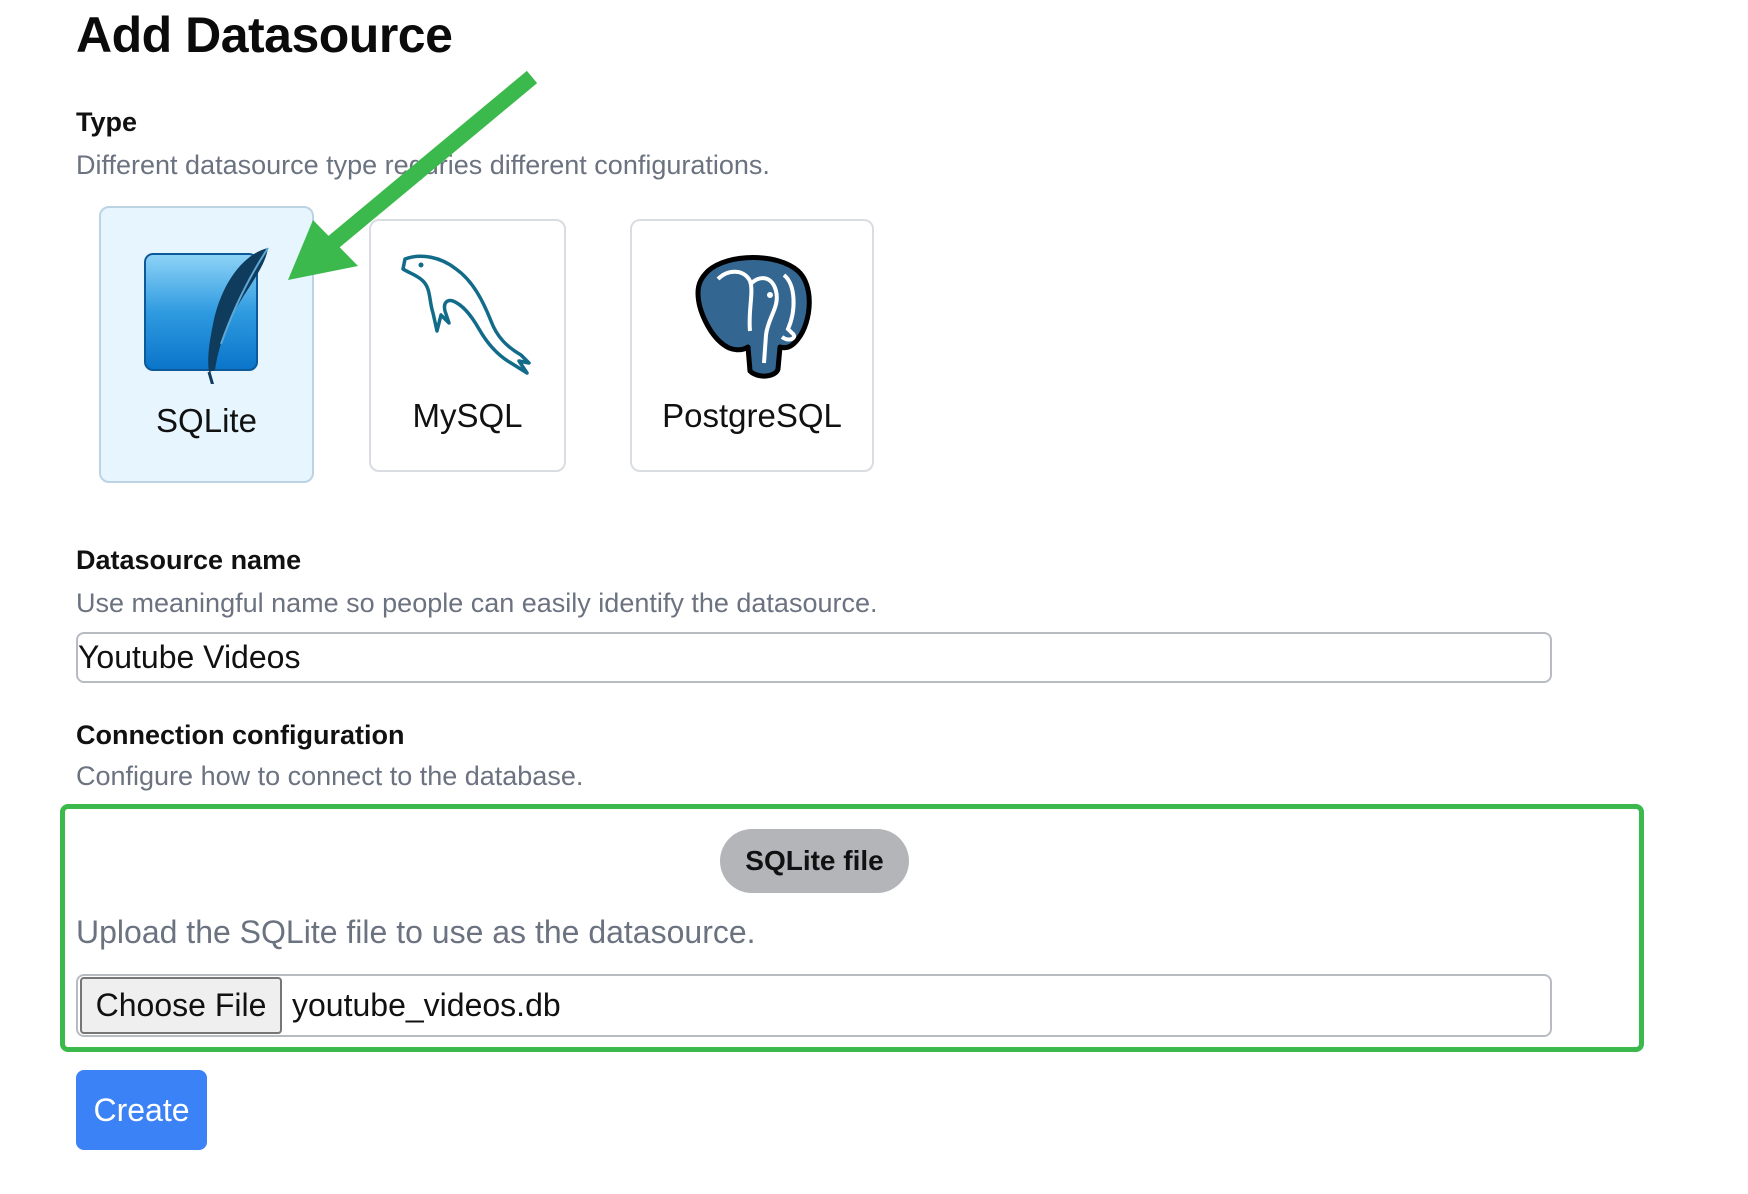  I want to click on mysql-dolphin-icon, so click(466, 314).